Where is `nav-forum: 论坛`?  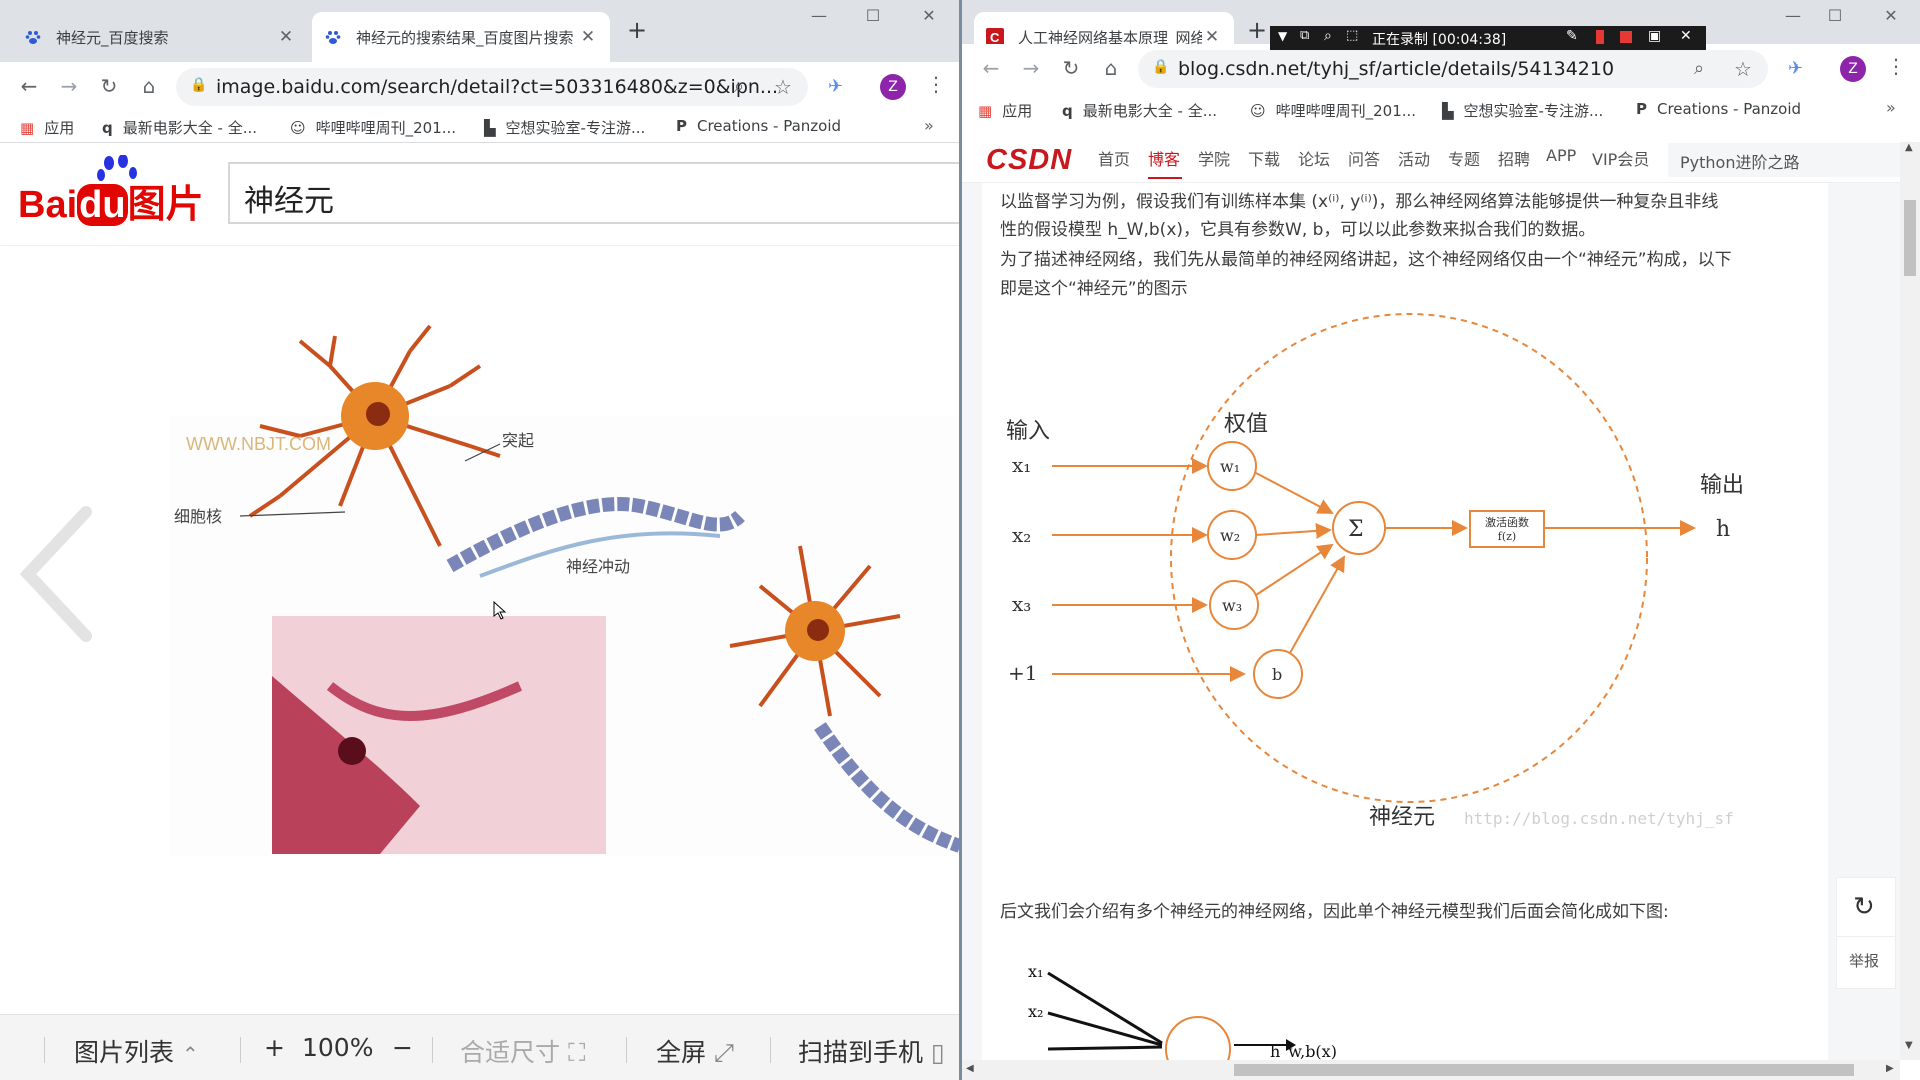 nav-forum: 论坛 is located at coordinates (1314, 158).